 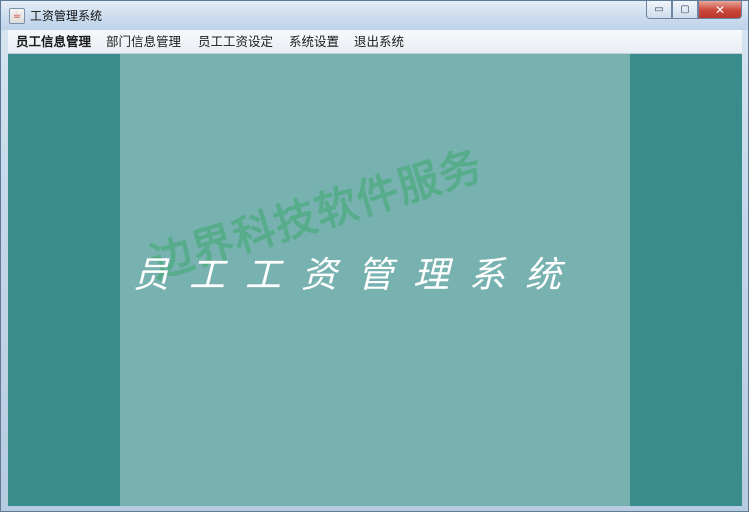 I want to click on menu-system-settings: 系统设置, so click(x=314, y=41).